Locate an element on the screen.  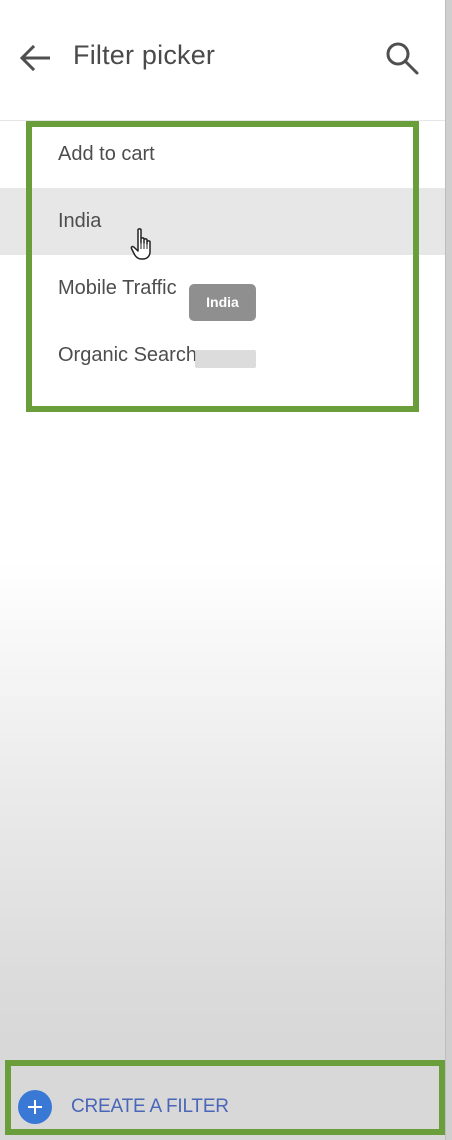
plus-circle-icon is located at coordinates (35, 1107).